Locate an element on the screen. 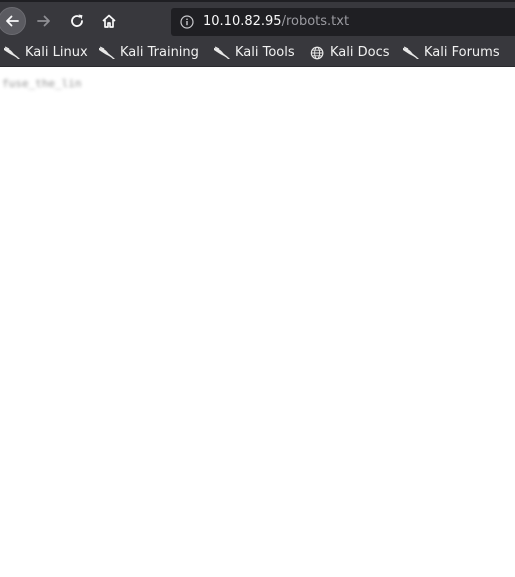  home-button is located at coordinates (109, 21).